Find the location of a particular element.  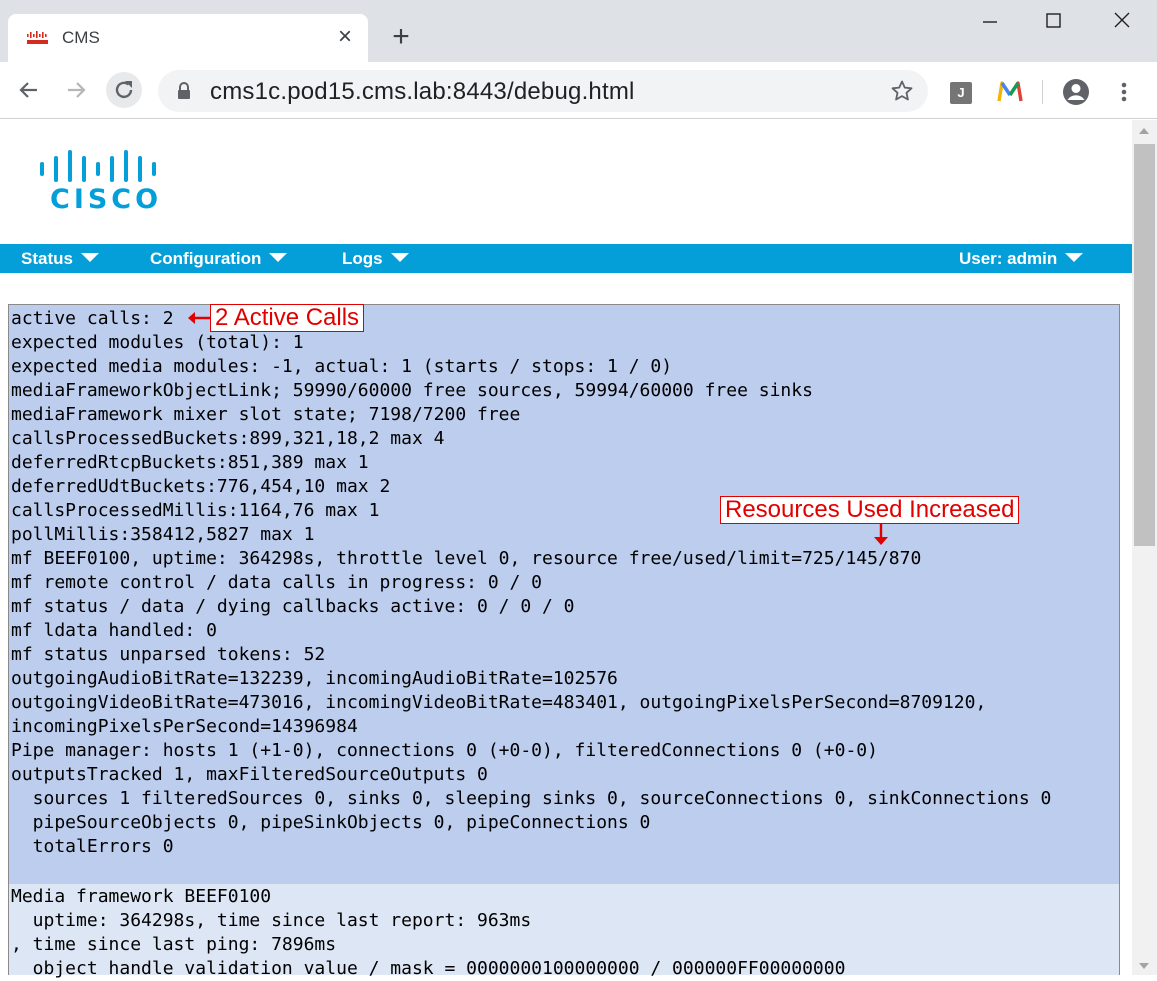

down-arrow-annotation-icon is located at coordinates (881, 534).